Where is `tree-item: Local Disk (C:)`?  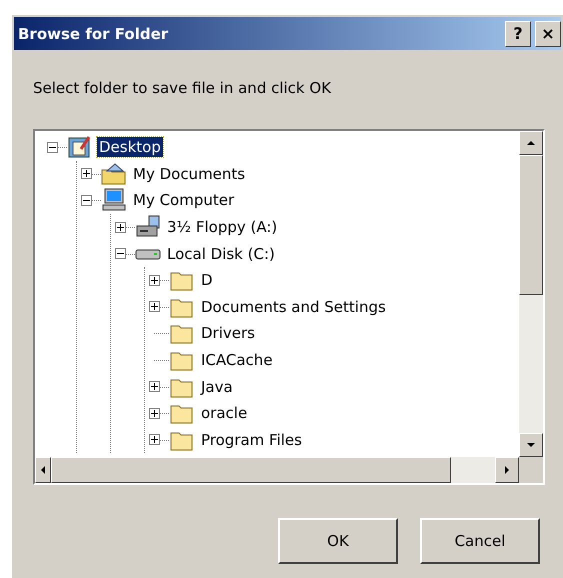 tree-item: Local Disk (C:) is located at coordinates (315, 253).